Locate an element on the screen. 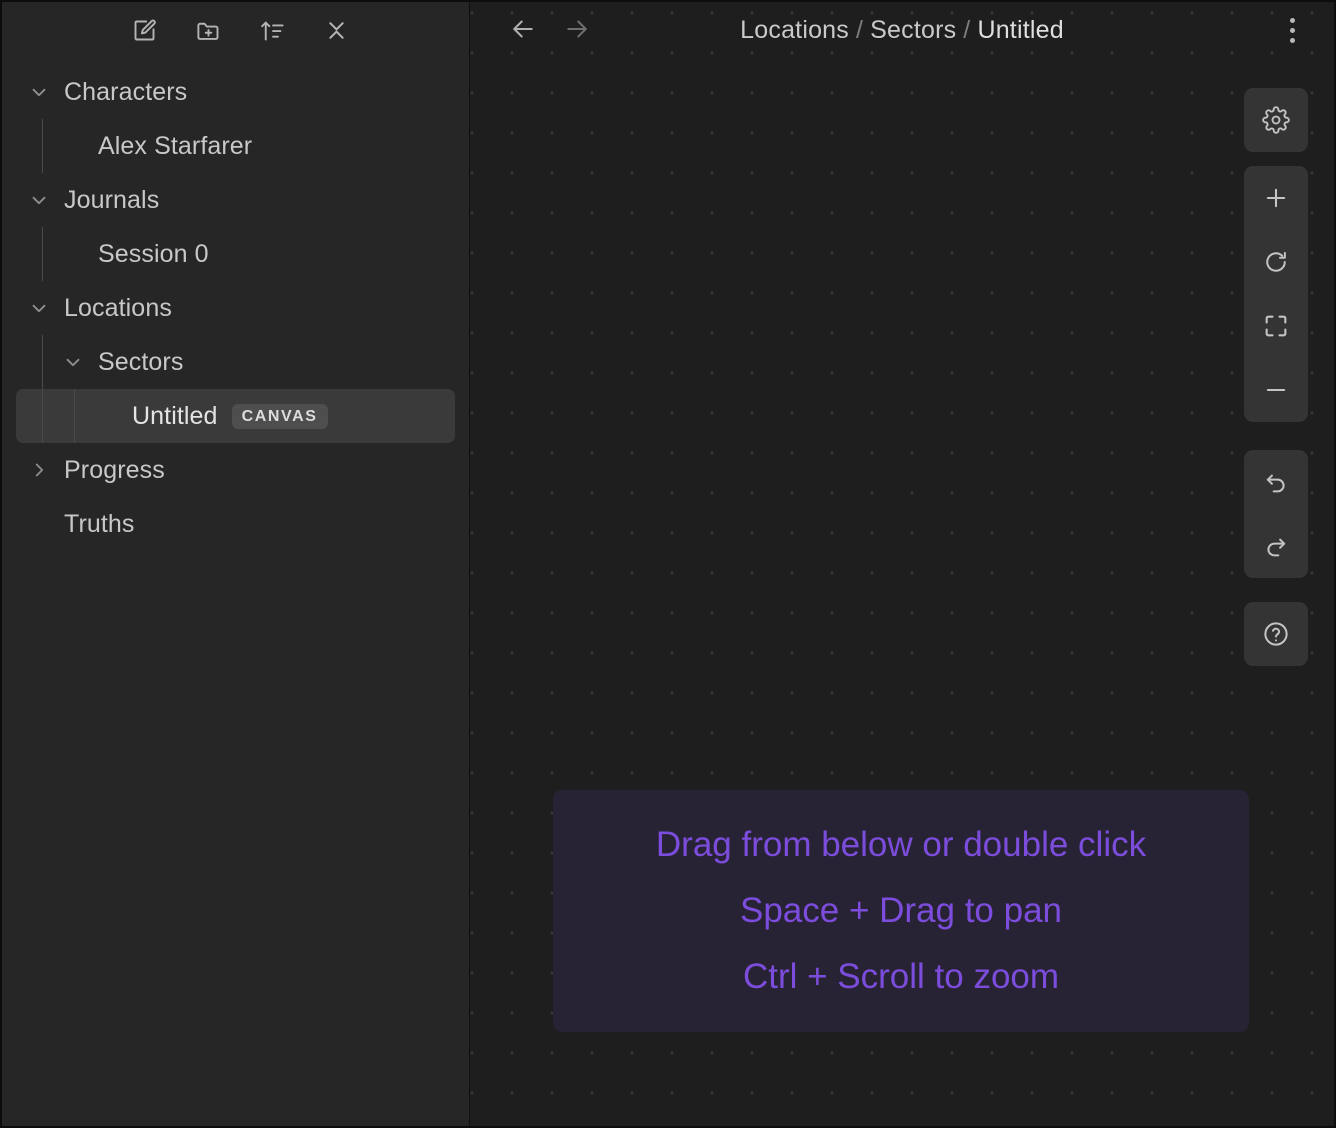 The image size is (1336, 1128). breadcrumb-item-untitled: Untitled is located at coordinates (1020, 30).